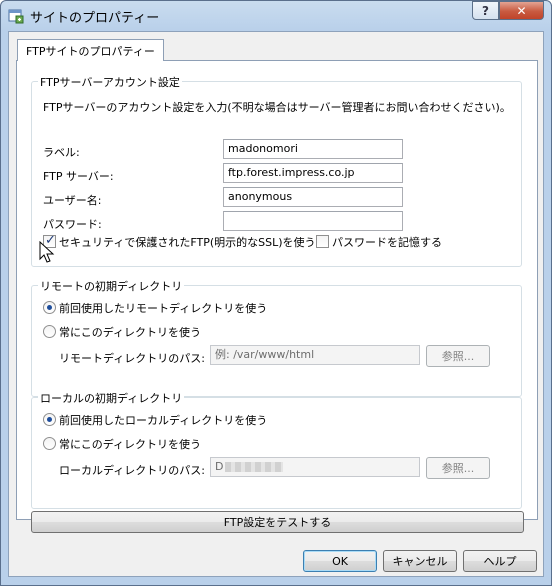 The width and height of the screenshot is (552, 586). I want to click on remote-path-field: 例: /var/www/html, so click(315, 355).